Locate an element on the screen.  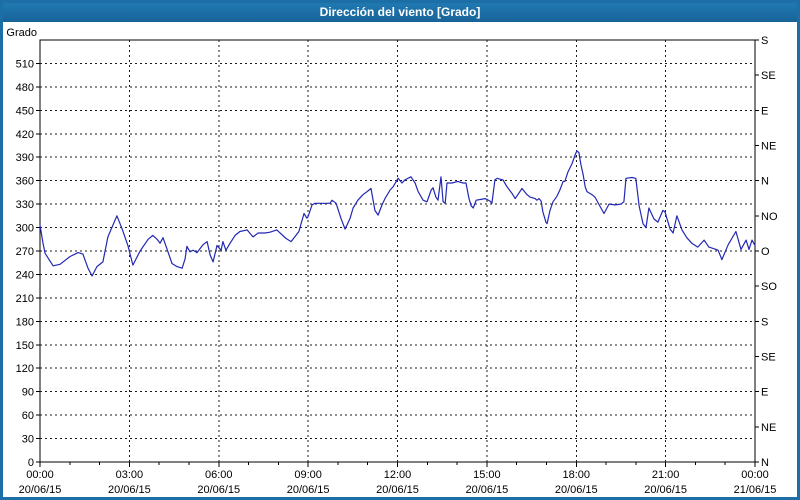
y-axis-tick-label: 210 is located at coordinates (25, 299).